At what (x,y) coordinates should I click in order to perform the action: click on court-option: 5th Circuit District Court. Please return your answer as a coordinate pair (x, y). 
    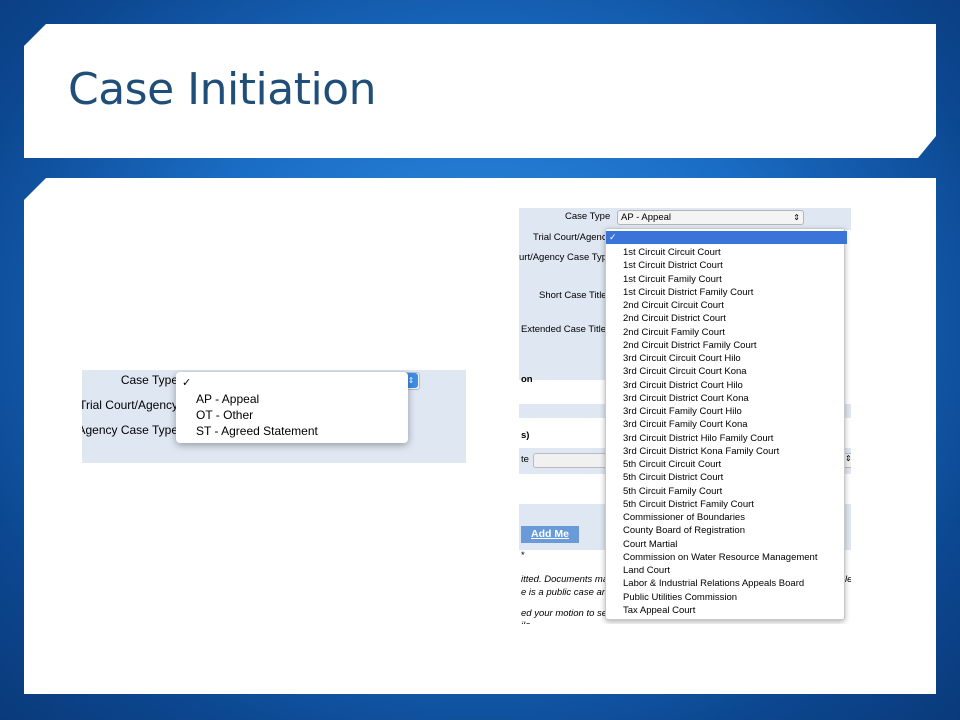
    Looking at the image, I should click on (673, 477).